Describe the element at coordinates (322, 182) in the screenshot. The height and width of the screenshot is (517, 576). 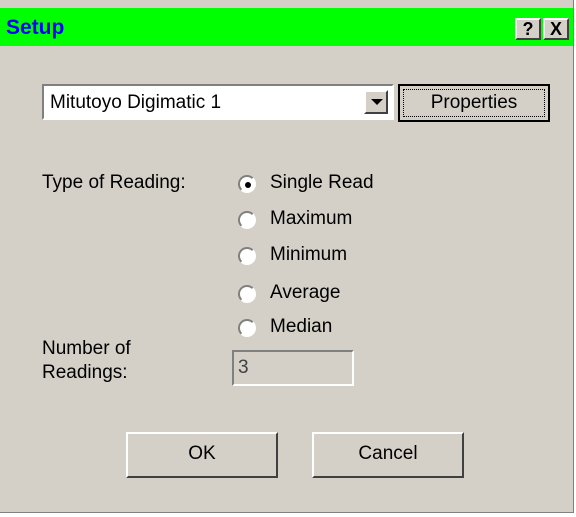
I see `radio-label: Single Read` at that location.